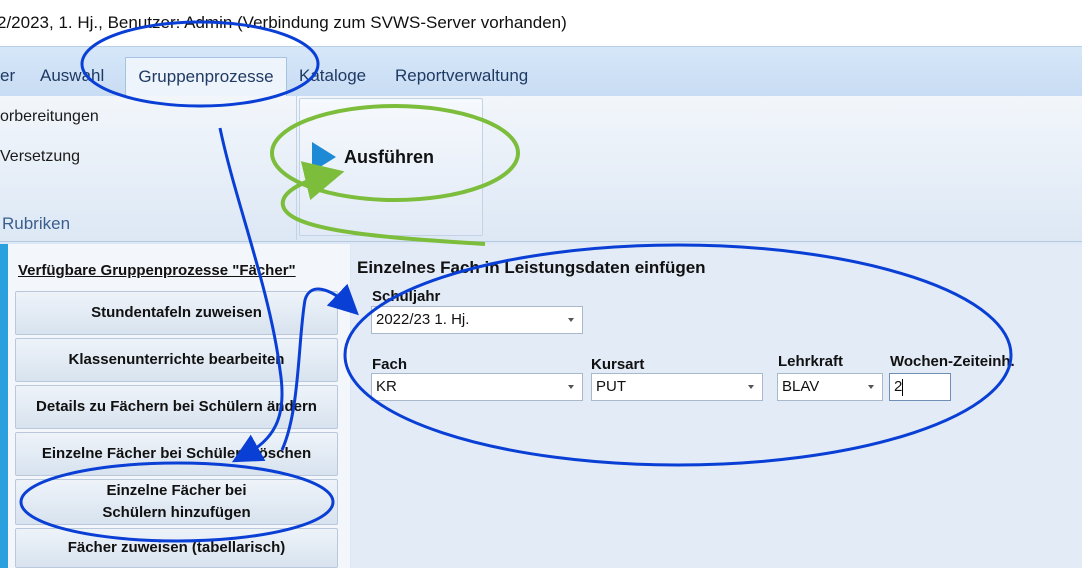 This screenshot has height=568, width=1082. What do you see at coordinates (176, 313) in the screenshot?
I see `process-button-stundentafeln: Stundentafeln zuweisen` at bounding box center [176, 313].